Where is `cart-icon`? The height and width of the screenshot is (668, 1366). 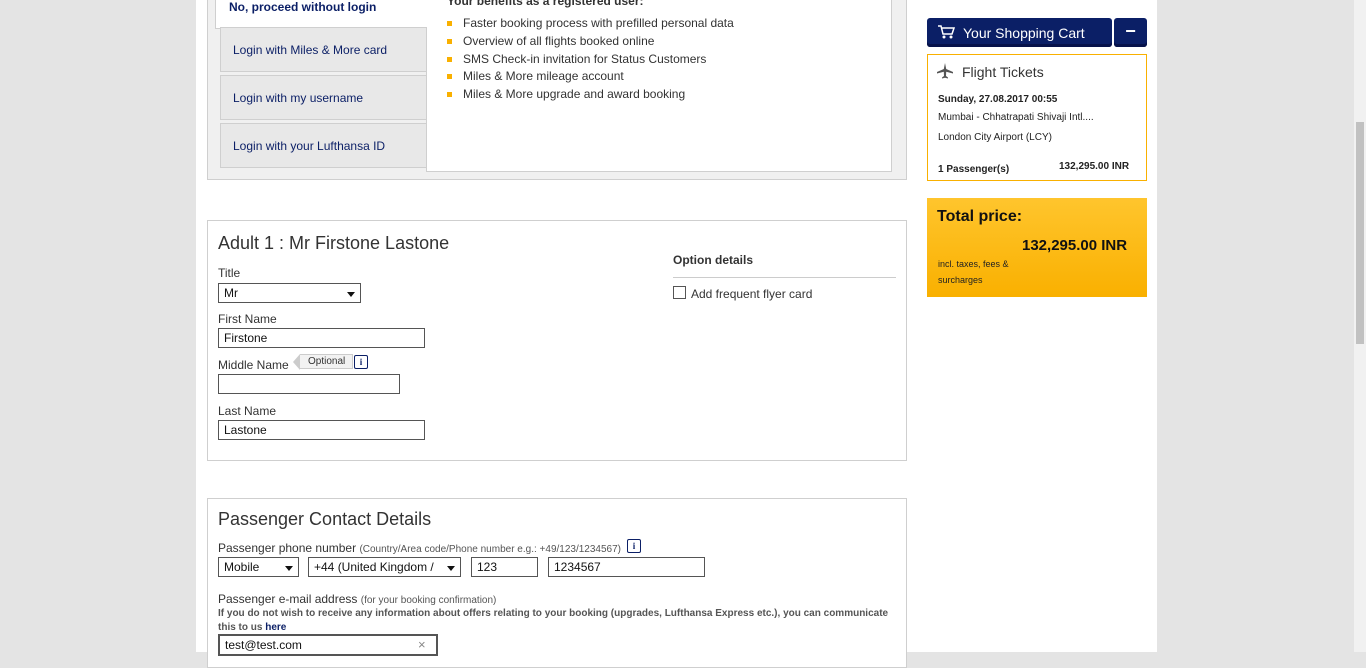
cart-icon is located at coordinates (946, 32).